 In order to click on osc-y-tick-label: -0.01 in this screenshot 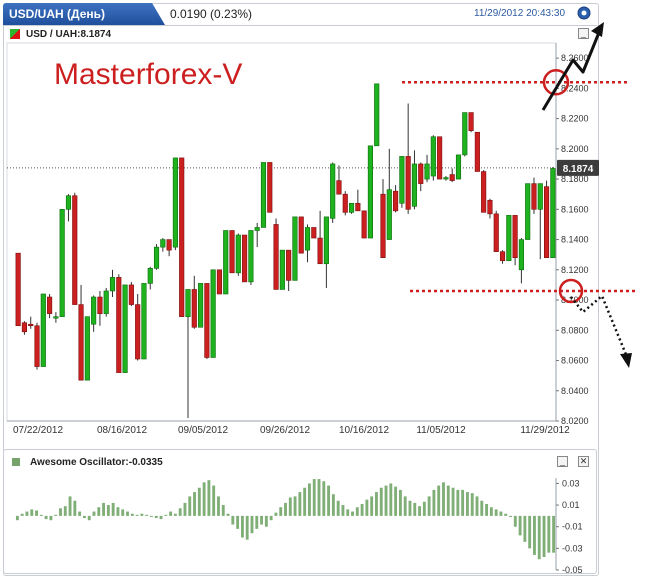, I will do `click(572, 527)`.